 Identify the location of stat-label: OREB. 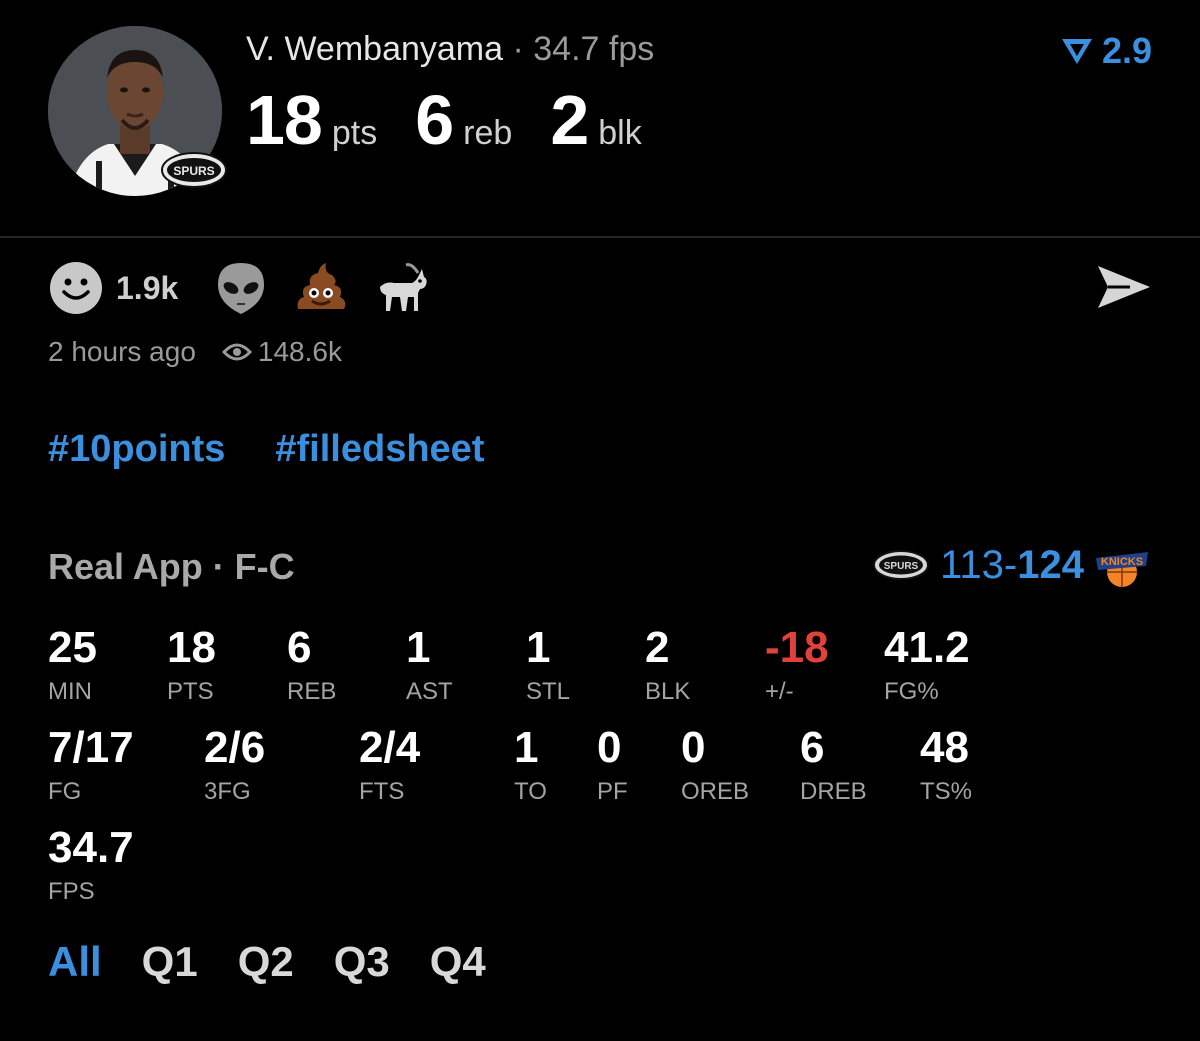
(715, 791).